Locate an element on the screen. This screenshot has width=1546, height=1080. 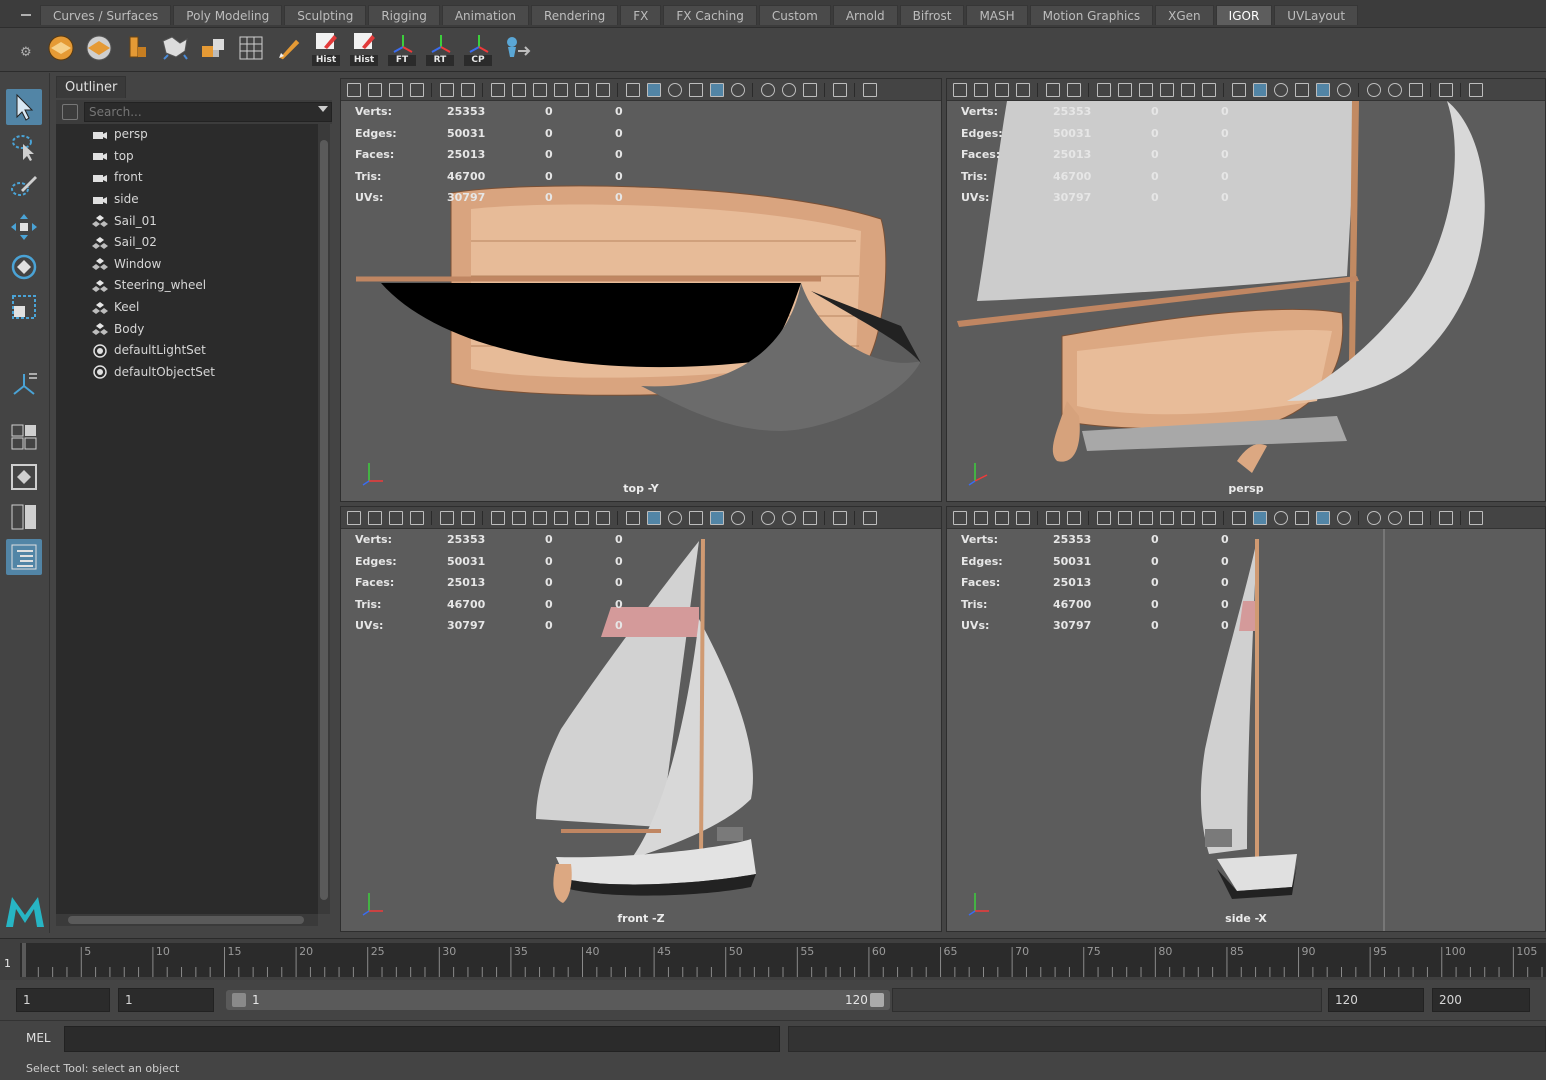
move-tool-button is located at coordinates (24, 227).